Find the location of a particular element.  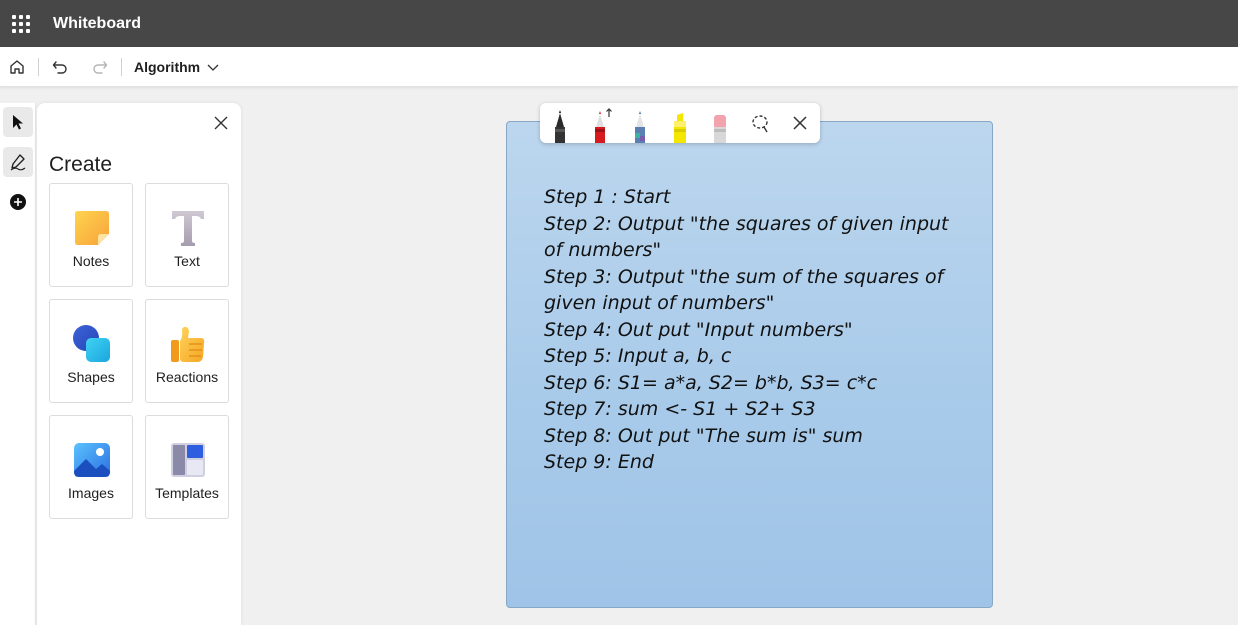

image-icon is located at coordinates (92, 460).